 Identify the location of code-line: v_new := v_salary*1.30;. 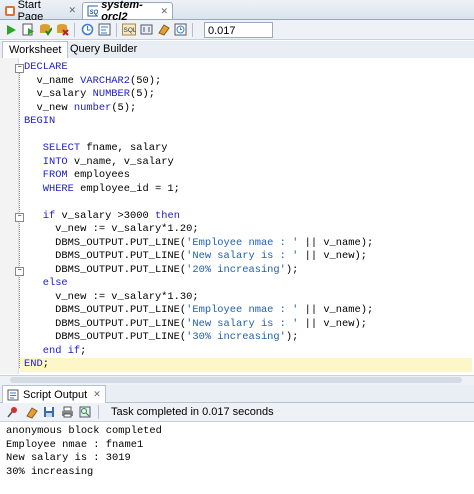
(248, 298).